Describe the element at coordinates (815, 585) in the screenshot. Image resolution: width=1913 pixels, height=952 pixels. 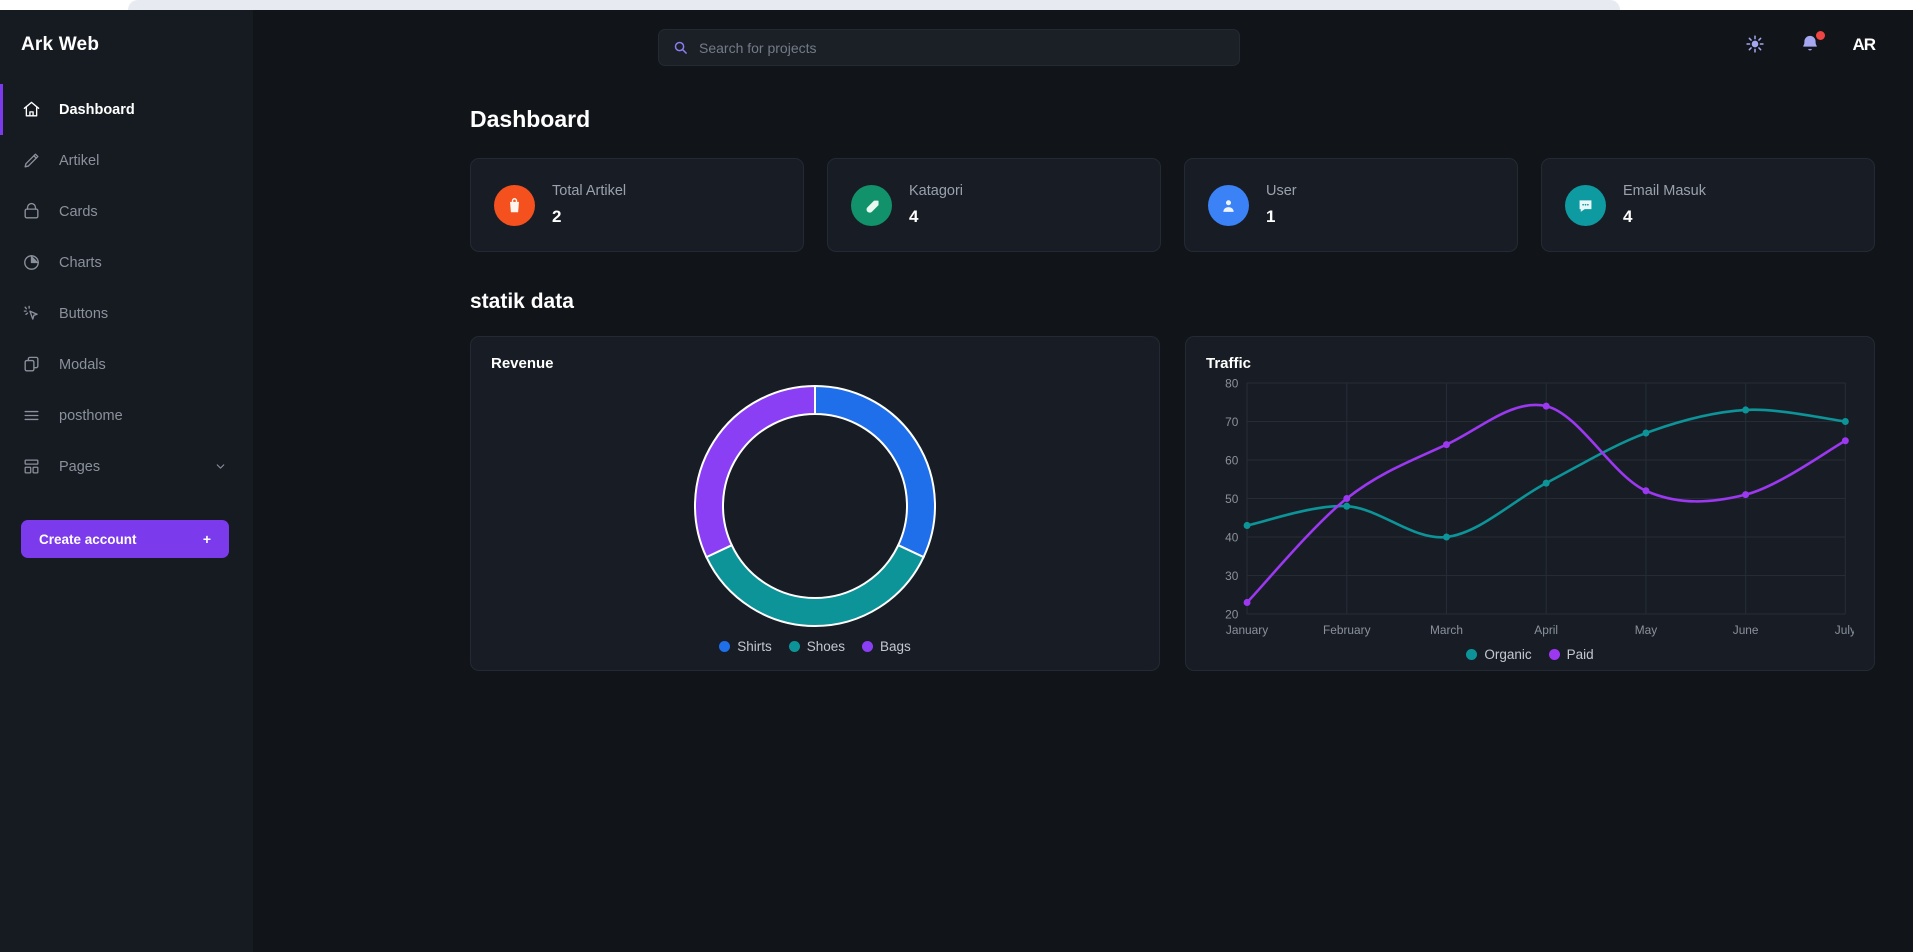
I see `donut-segment-shoes` at that location.